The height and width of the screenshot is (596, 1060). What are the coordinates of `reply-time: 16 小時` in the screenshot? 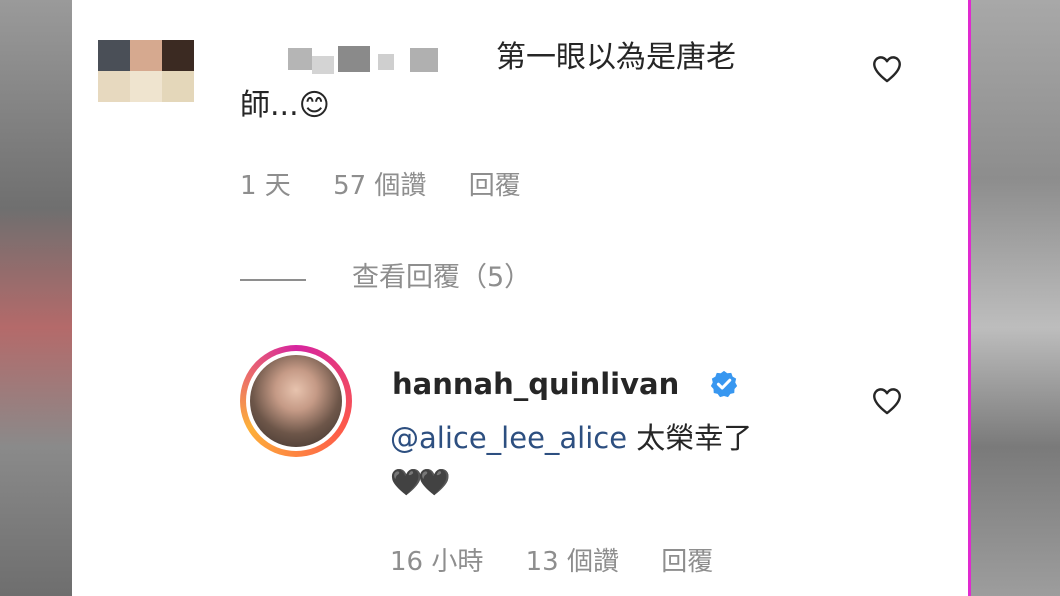 It's located at (437, 562).